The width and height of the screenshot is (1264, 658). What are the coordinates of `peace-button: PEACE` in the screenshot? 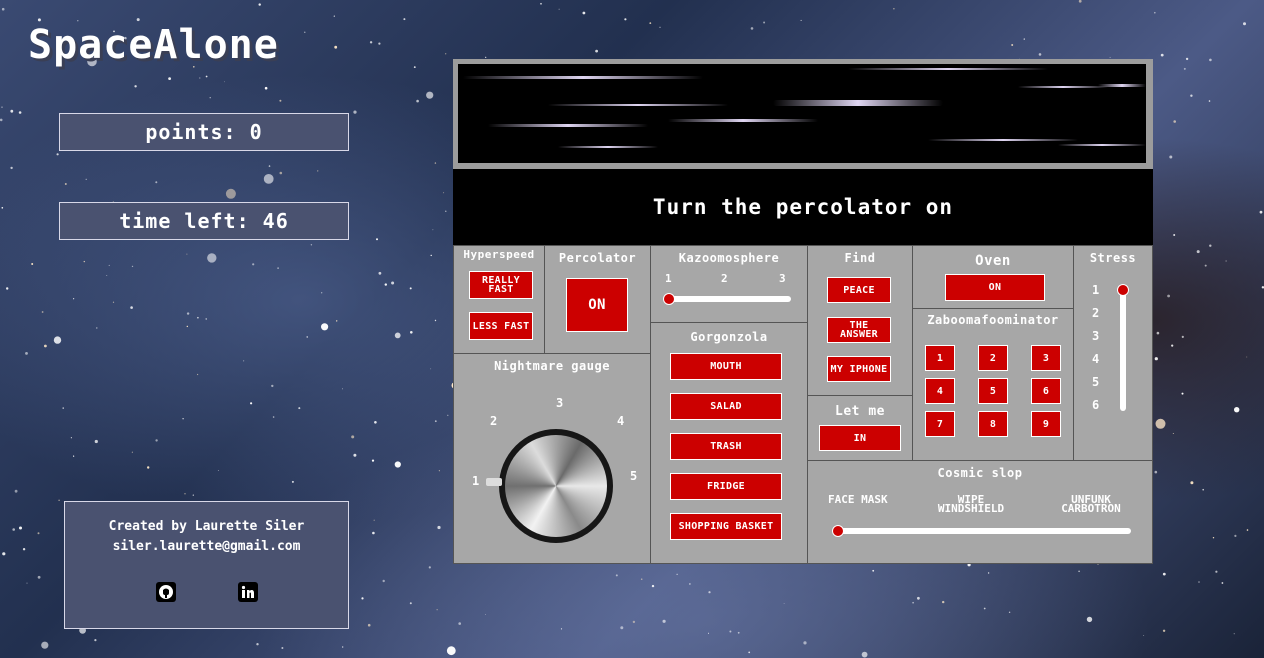 It's located at (859, 290).